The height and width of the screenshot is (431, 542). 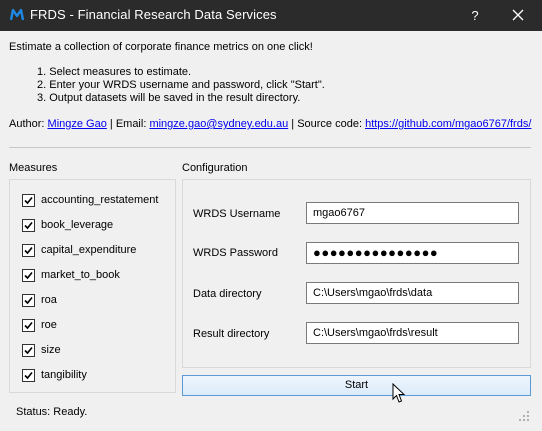 I want to click on measure-label: market_to_book, so click(x=80, y=275).